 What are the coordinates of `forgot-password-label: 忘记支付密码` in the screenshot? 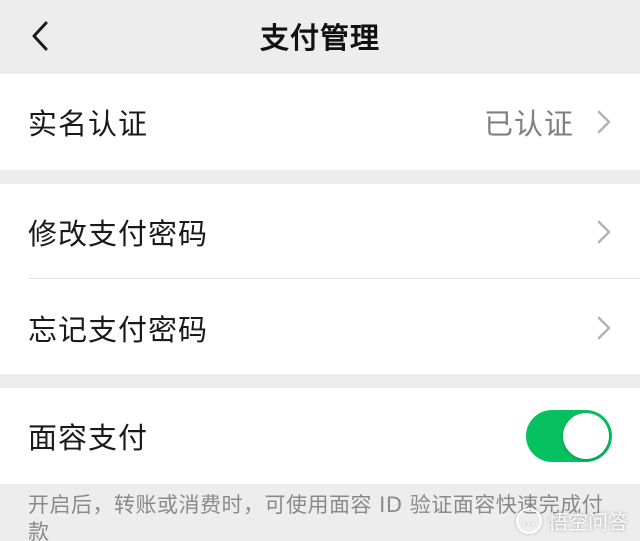 It's located at (118, 330).